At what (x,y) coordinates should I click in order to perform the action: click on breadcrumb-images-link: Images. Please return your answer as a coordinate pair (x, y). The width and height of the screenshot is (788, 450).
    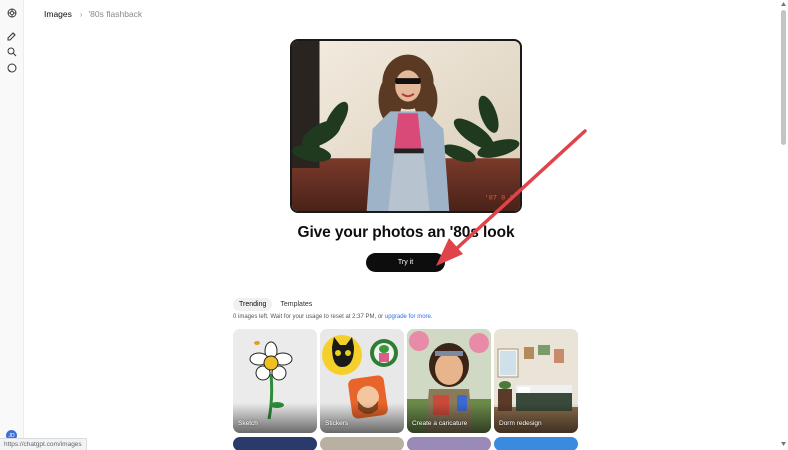
    Looking at the image, I should click on (58, 14).